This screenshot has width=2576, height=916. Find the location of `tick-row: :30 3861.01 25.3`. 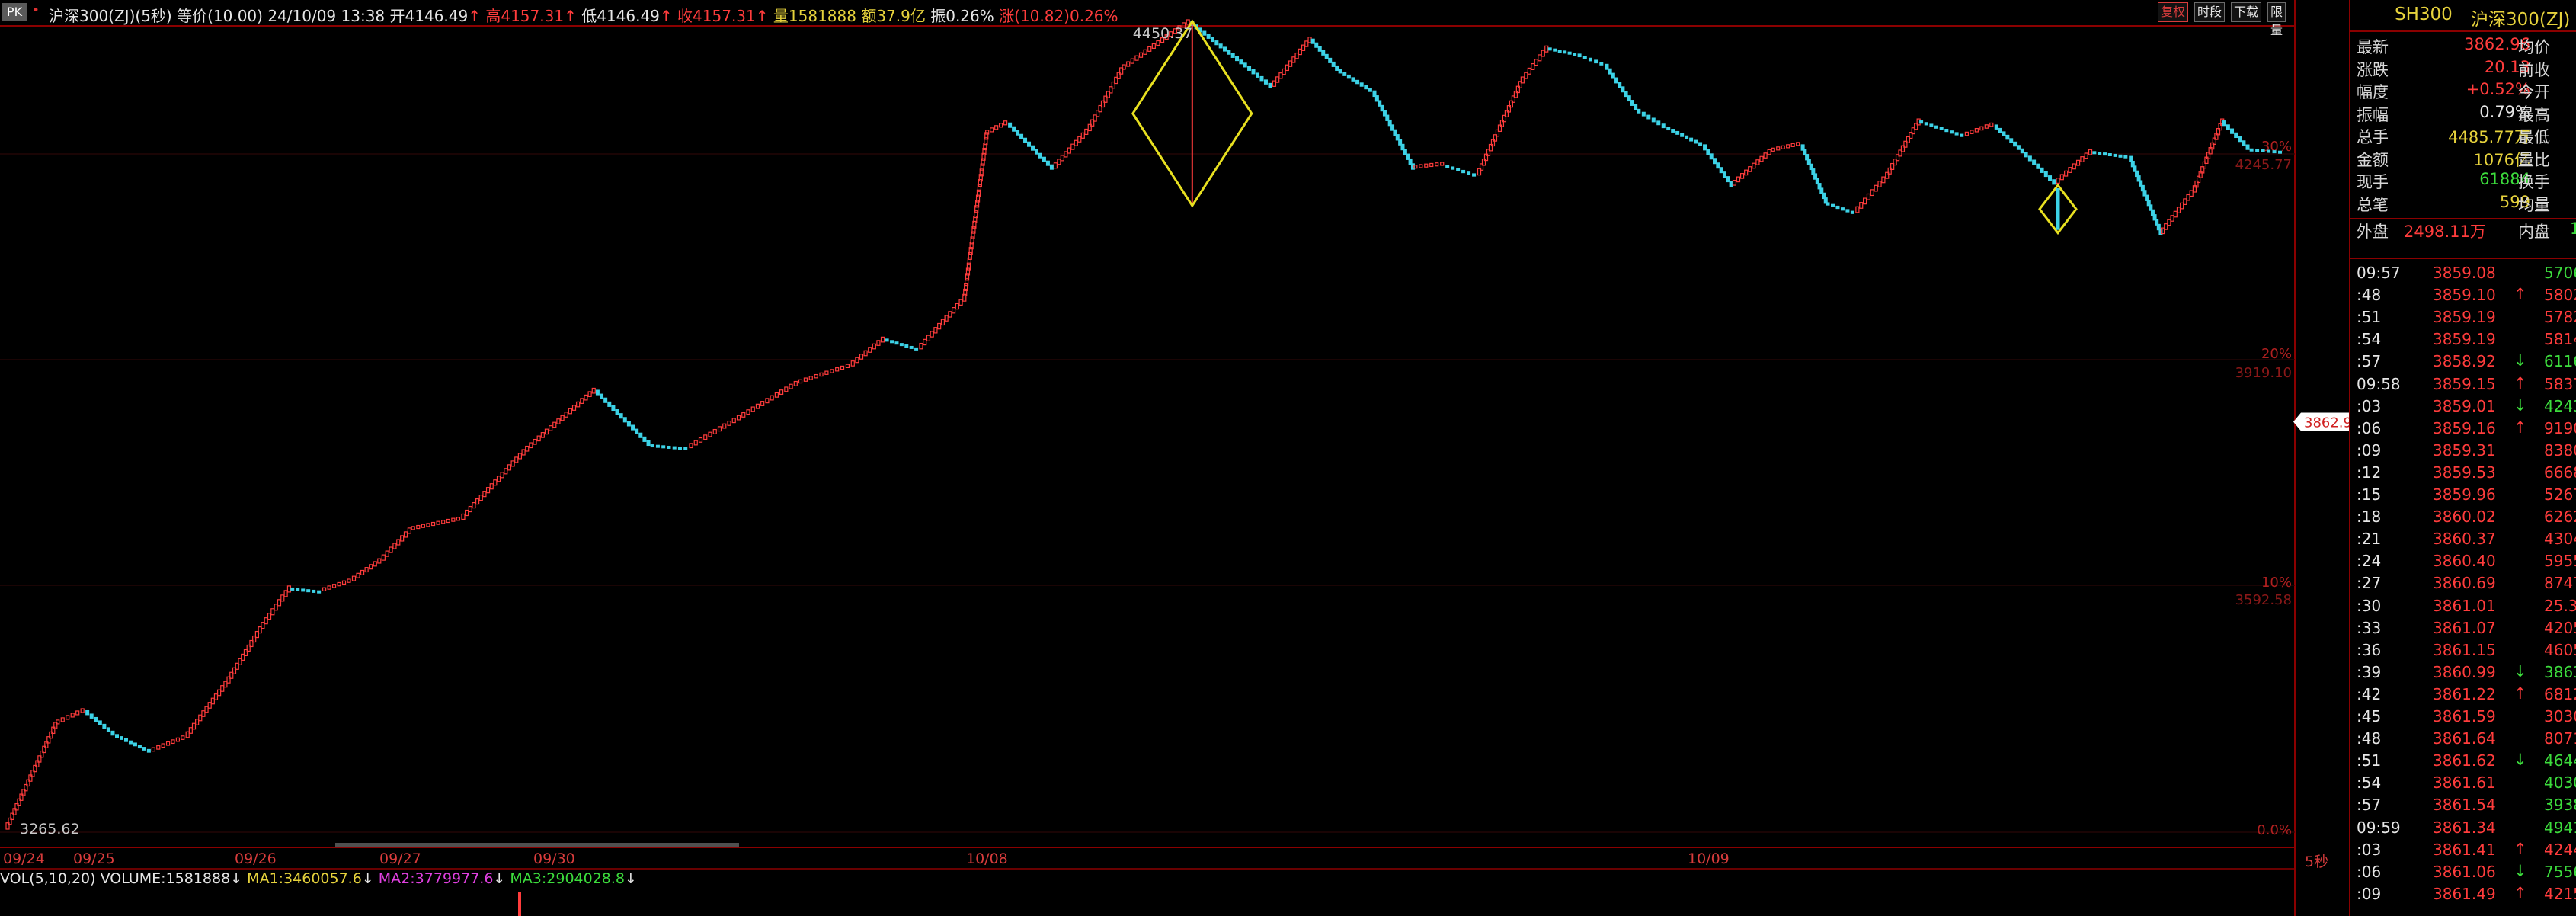

tick-row: :30 3861.01 25.3 is located at coordinates (2466, 608).